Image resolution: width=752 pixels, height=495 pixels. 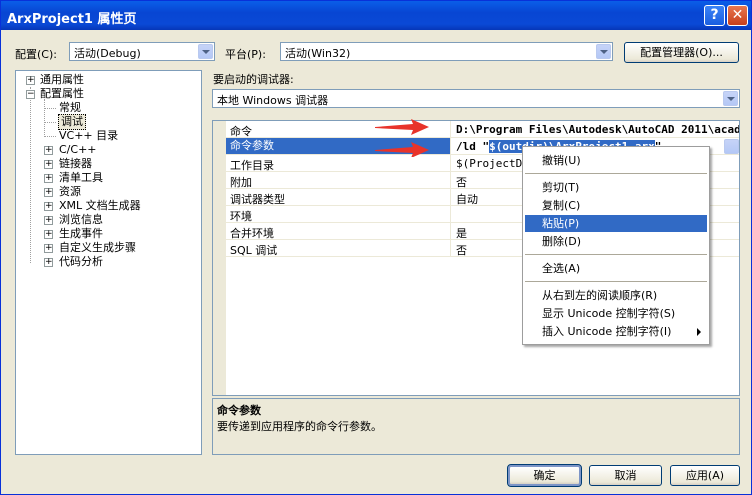 I want to click on value-prefix: /ld ", so click(x=473, y=146).